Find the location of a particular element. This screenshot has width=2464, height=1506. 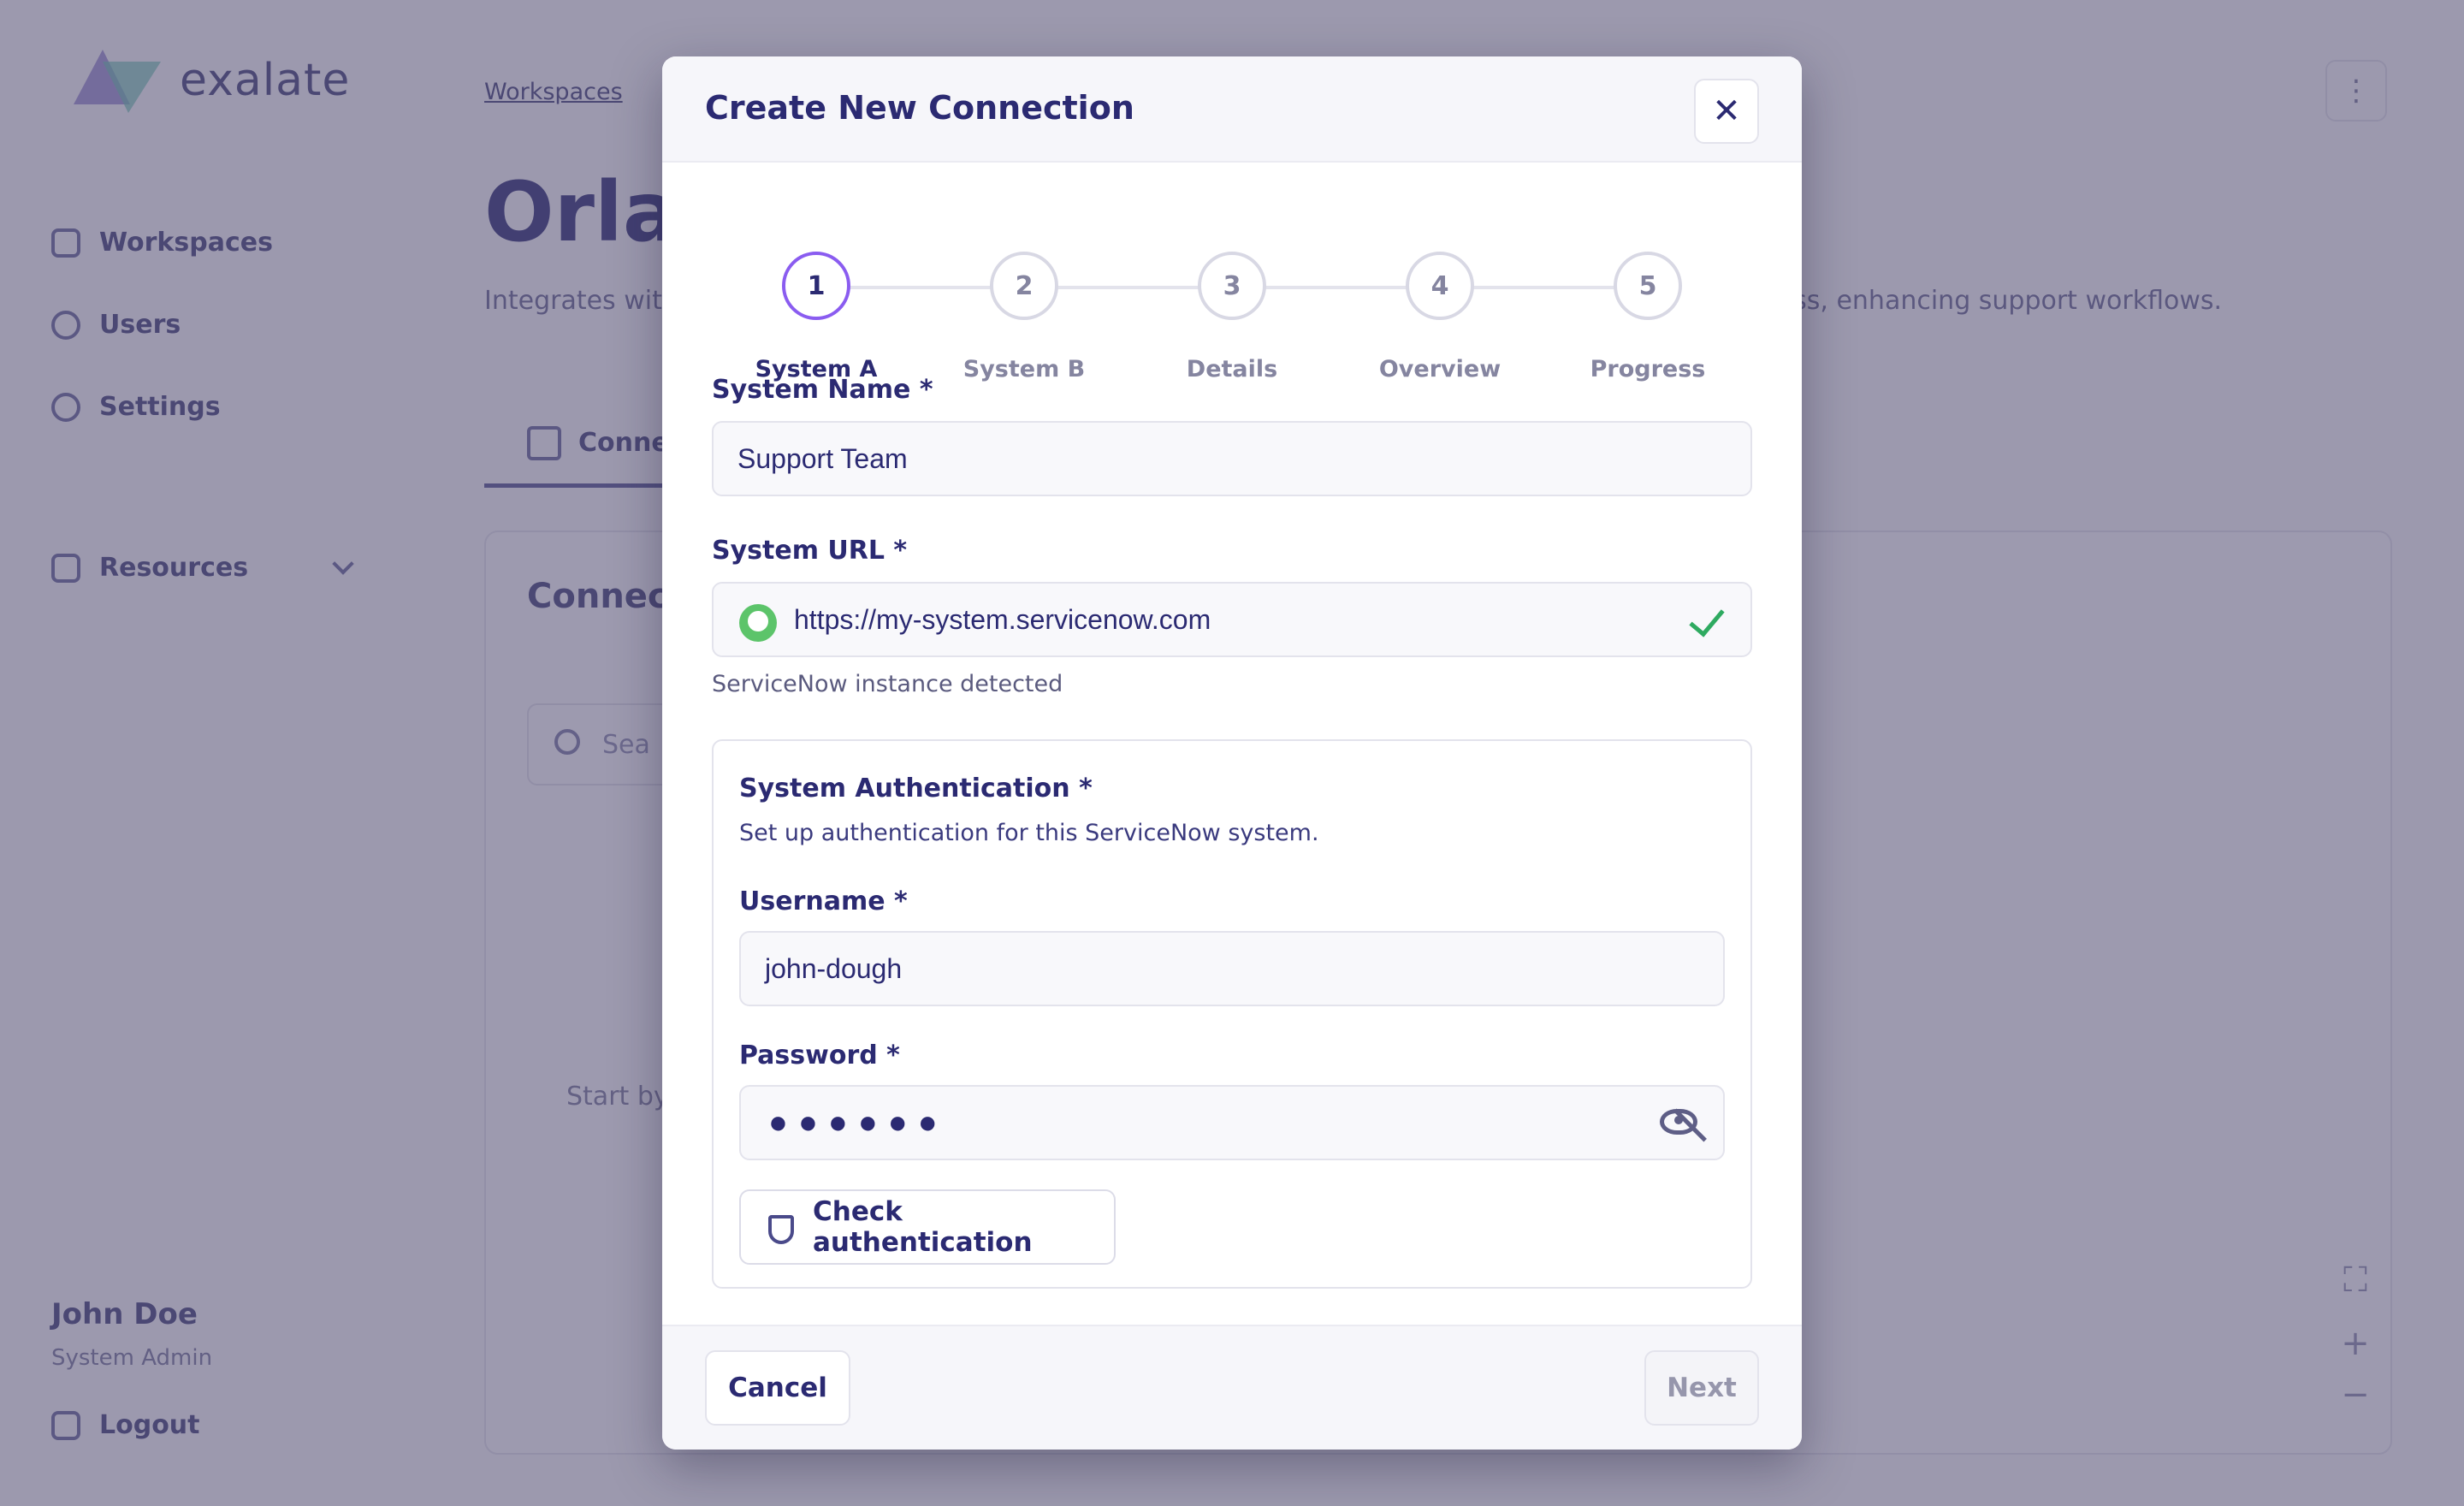

close-icon: ✕ is located at coordinates (1726, 112).